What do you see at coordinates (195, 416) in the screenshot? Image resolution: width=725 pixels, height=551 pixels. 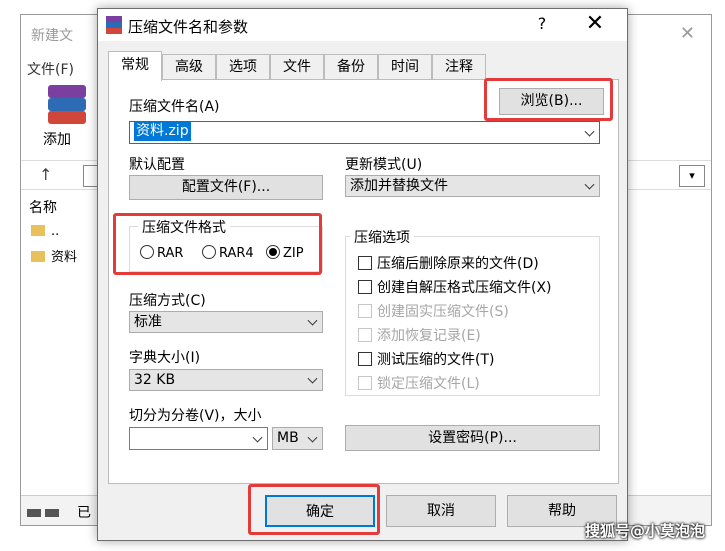 I see `split-label: 切分为分卷(V)，大小` at bounding box center [195, 416].